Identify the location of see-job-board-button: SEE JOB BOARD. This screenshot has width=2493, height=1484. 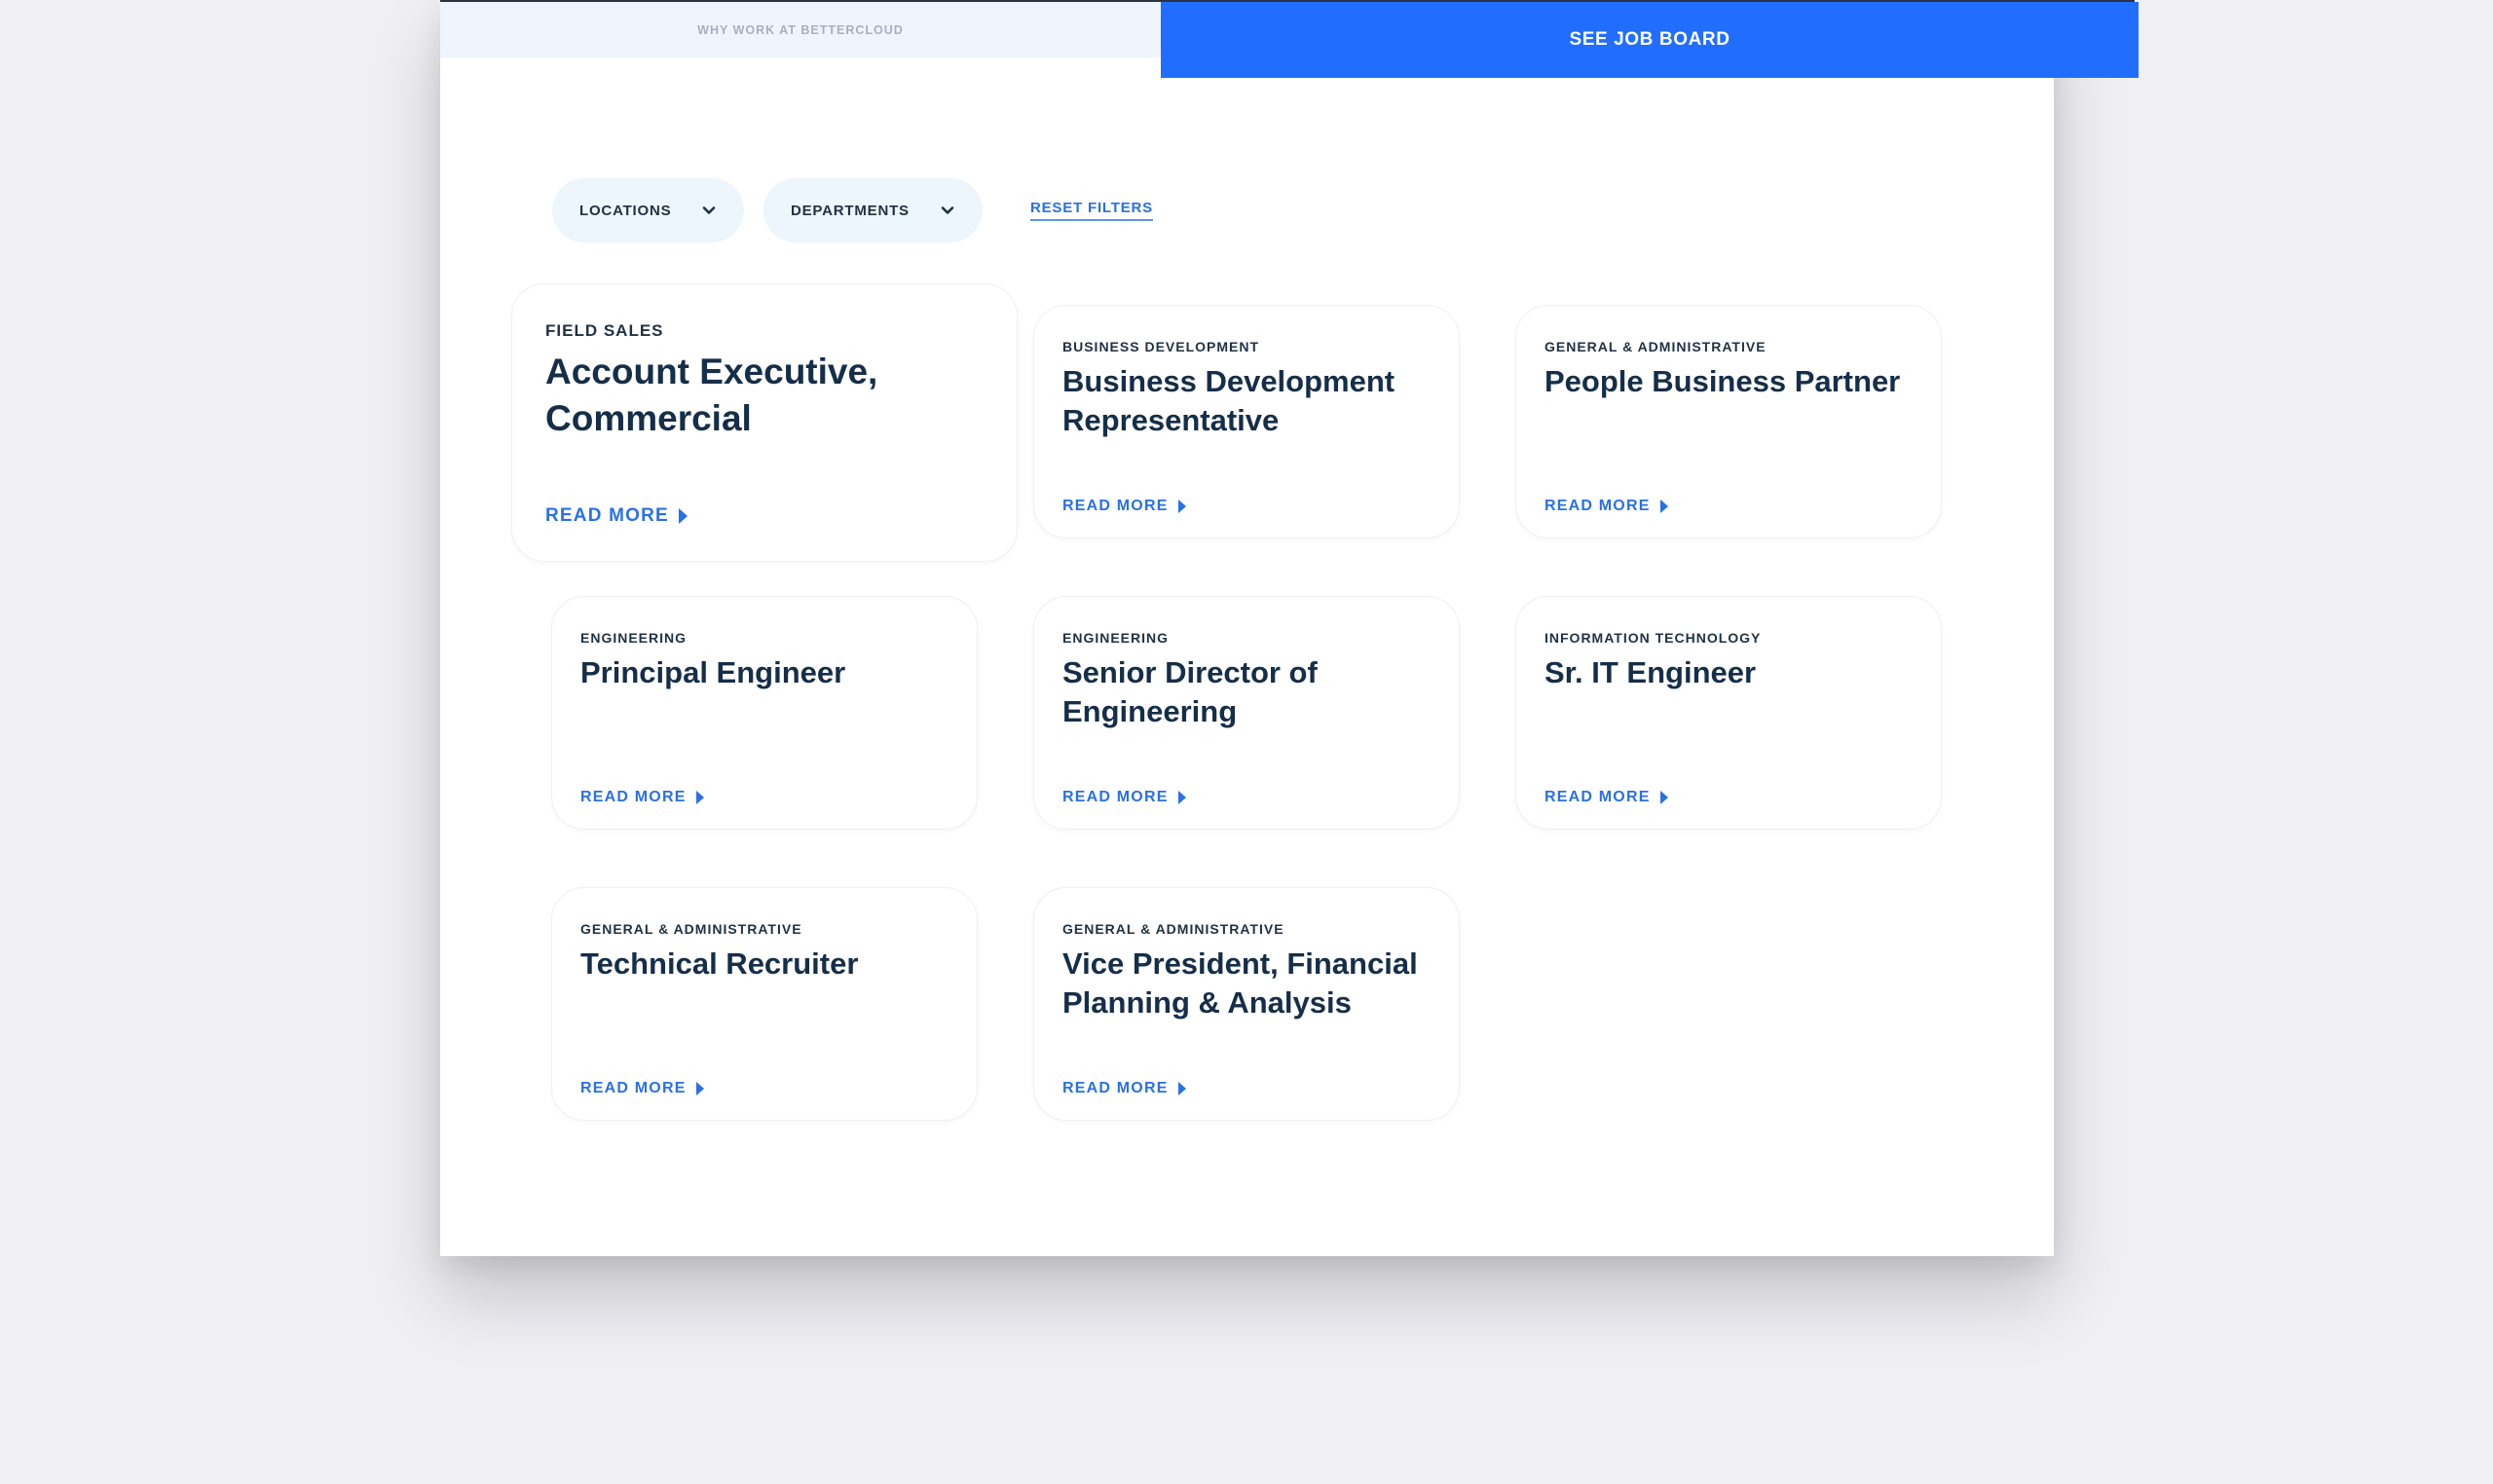
(1650, 40).